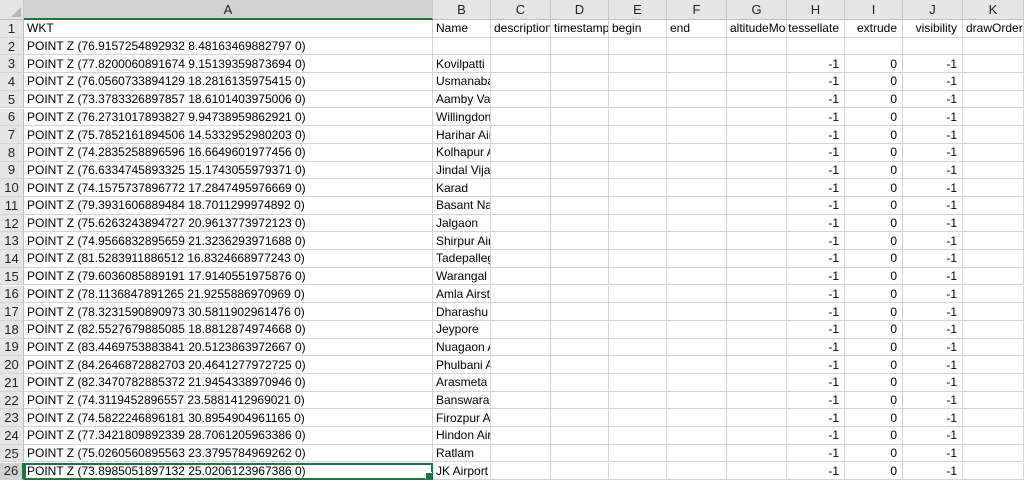 Image resolution: width=1024 pixels, height=484 pixels. What do you see at coordinates (697, 82) in the screenshot?
I see `cell-f4` at bounding box center [697, 82].